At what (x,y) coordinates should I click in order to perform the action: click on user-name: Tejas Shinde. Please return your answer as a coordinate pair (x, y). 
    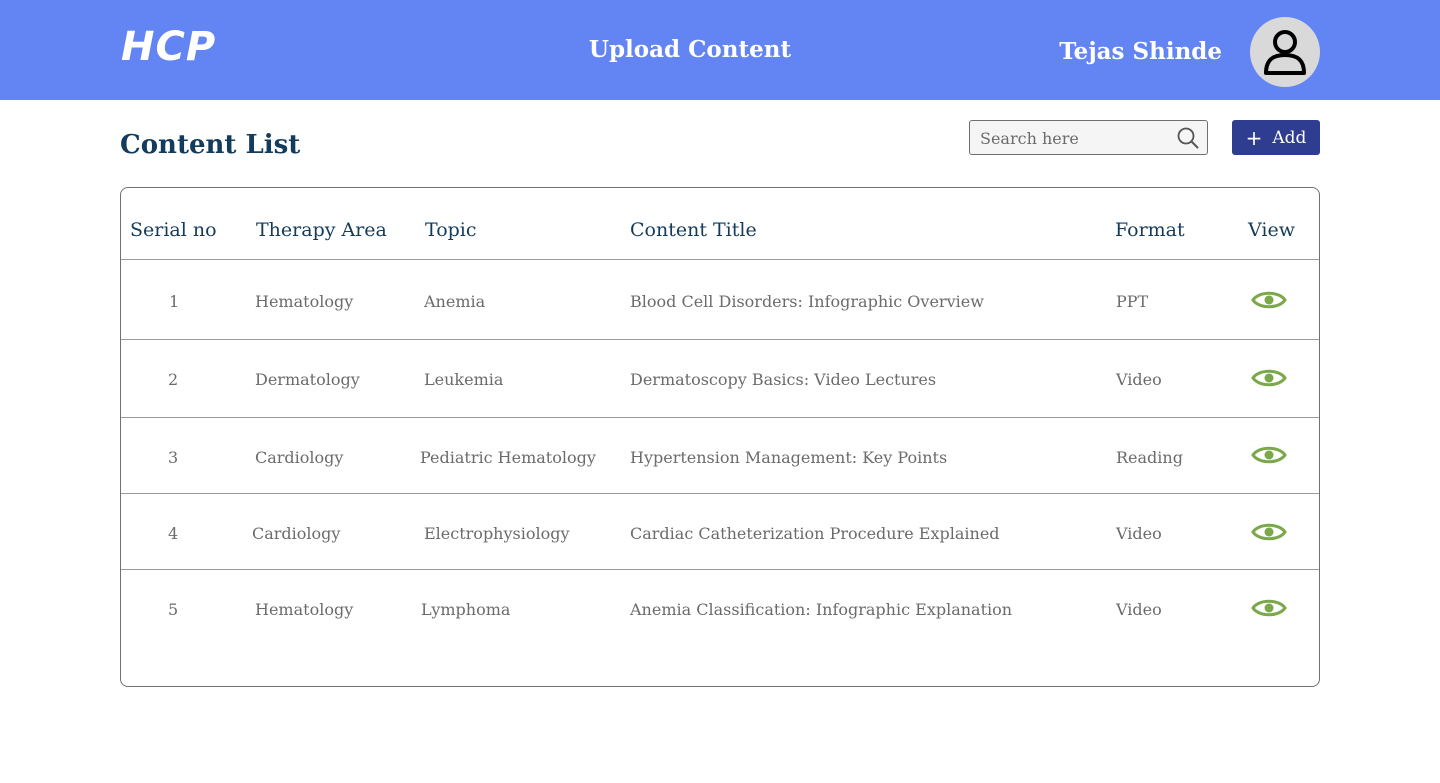
    Looking at the image, I should click on (1140, 51).